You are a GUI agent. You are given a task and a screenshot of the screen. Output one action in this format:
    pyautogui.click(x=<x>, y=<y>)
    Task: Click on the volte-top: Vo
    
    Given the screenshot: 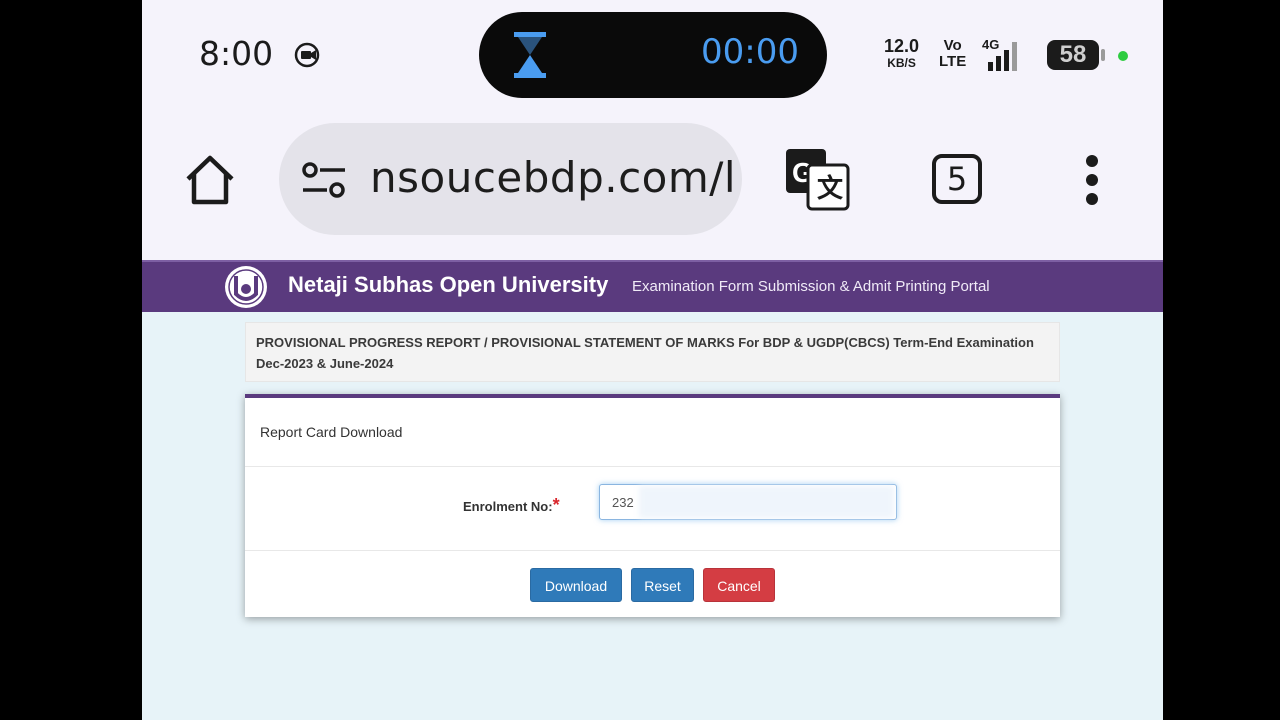 What is the action you would take?
    pyautogui.click(x=952, y=45)
    